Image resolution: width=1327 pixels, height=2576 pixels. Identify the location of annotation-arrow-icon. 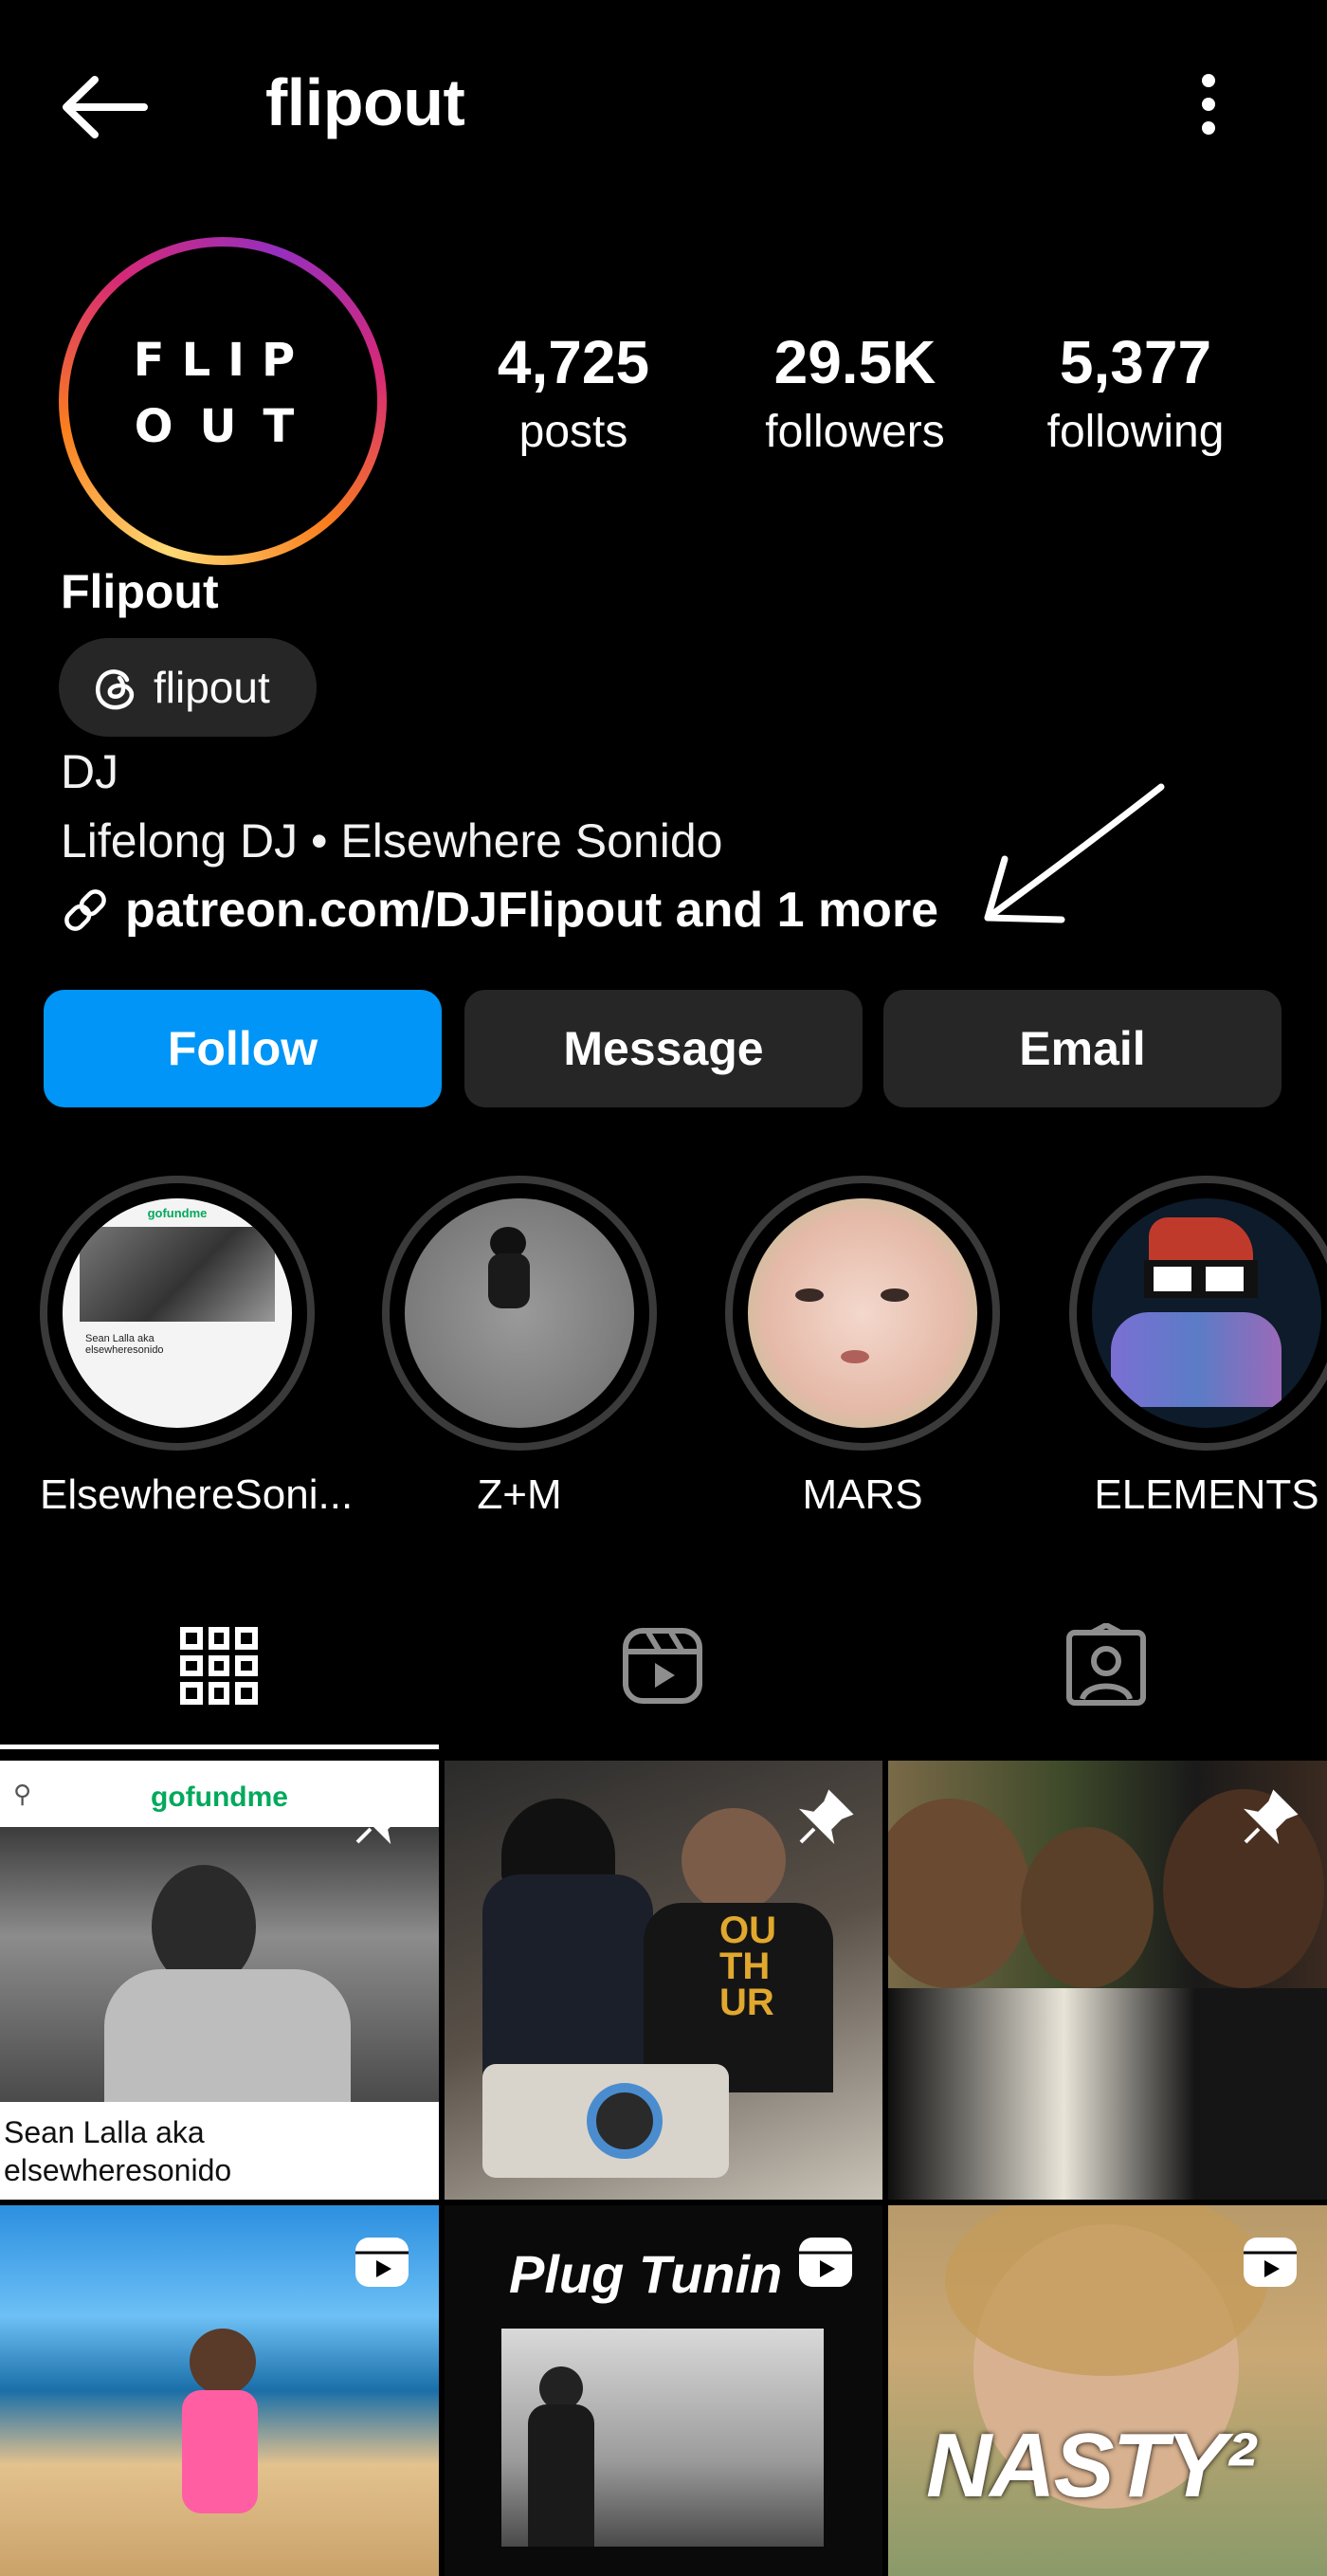
(1071, 856).